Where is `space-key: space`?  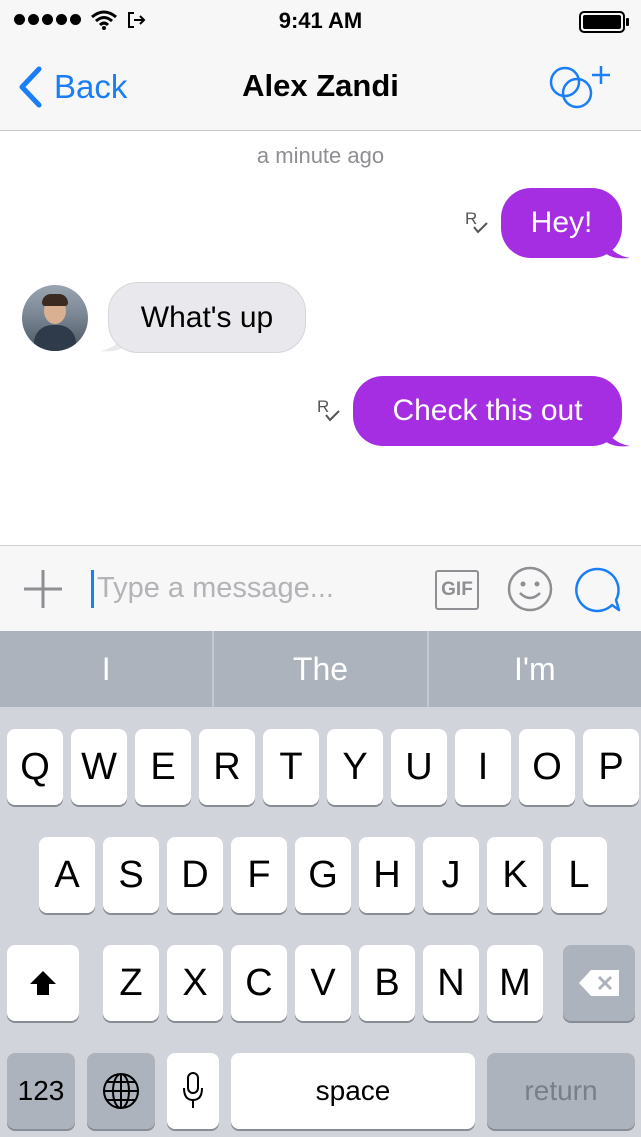 space-key: space is located at coordinates (353, 1091).